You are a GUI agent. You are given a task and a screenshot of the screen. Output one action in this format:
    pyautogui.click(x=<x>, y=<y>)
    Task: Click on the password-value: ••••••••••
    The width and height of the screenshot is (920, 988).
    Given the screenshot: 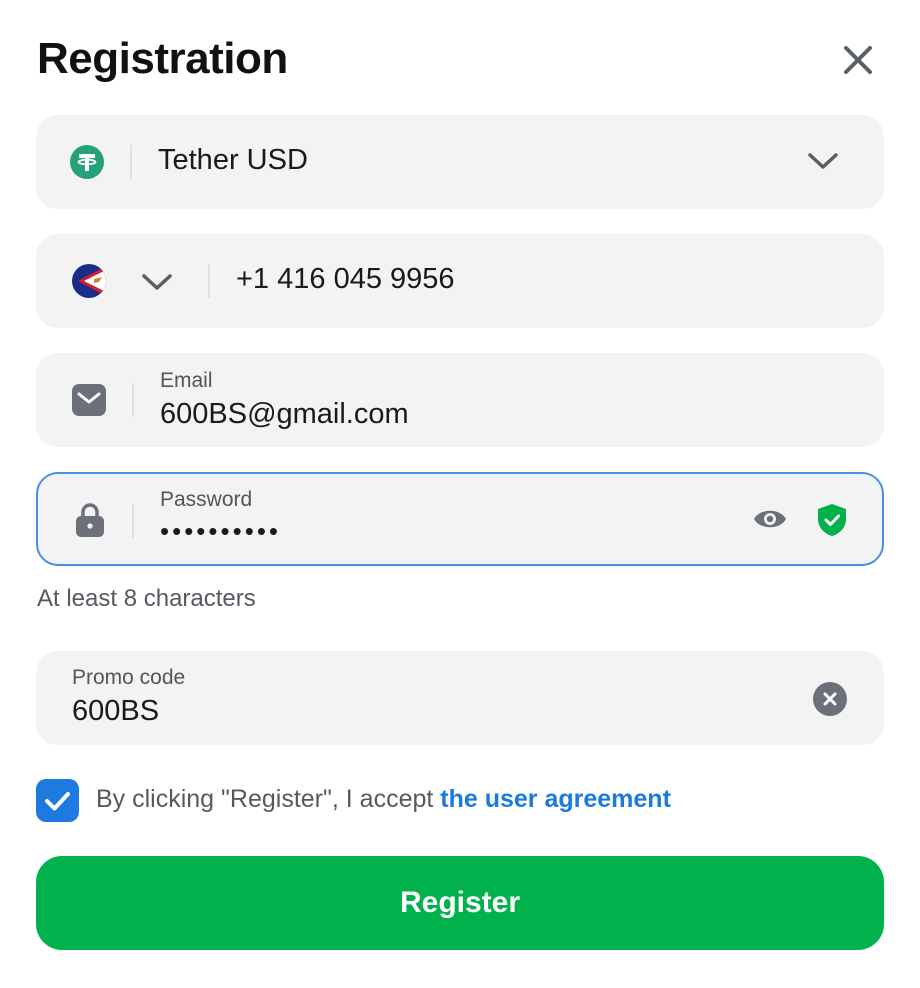 What is the action you would take?
    pyautogui.click(x=220, y=531)
    